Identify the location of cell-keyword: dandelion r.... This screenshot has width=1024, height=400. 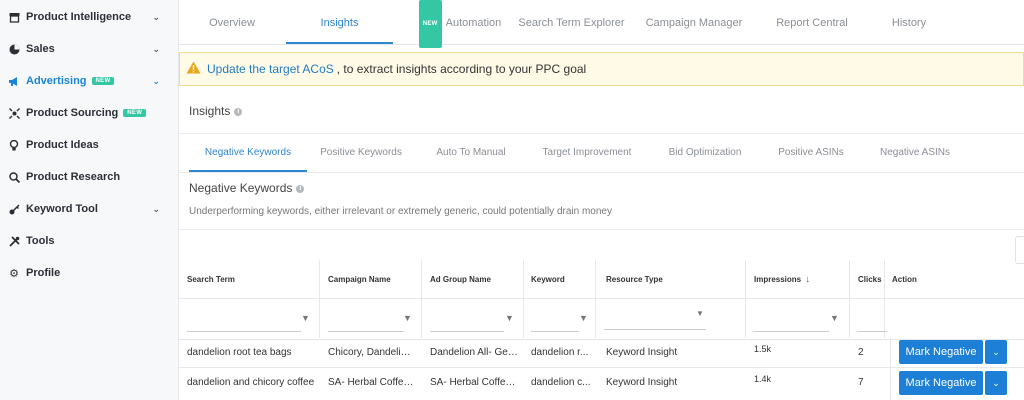
(560, 352).